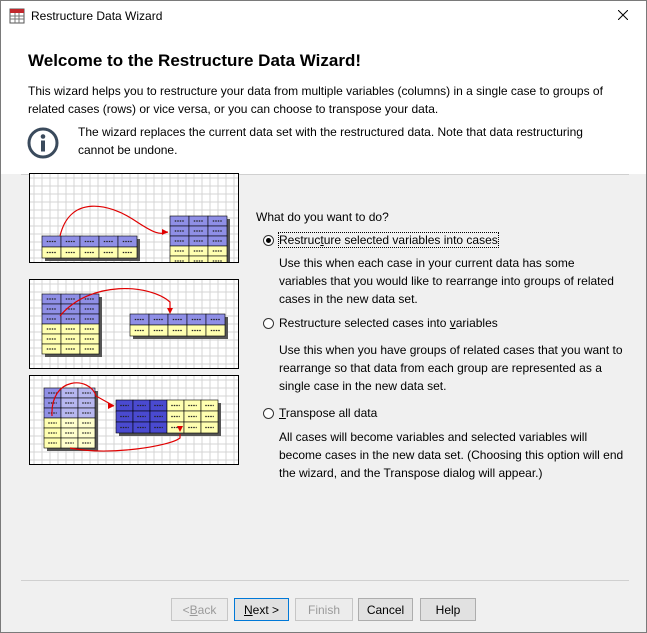  What do you see at coordinates (385, 609) in the screenshot?
I see `cancel-button: Cancel` at bounding box center [385, 609].